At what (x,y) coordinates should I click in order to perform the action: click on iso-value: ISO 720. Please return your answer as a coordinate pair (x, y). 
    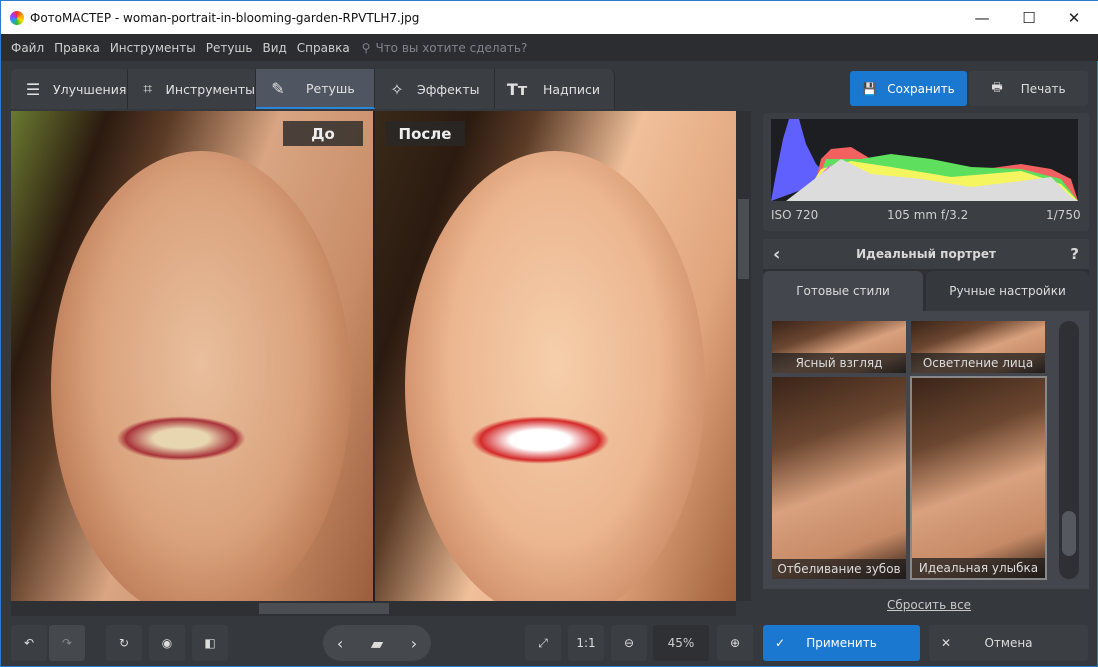
    Looking at the image, I should click on (795, 215).